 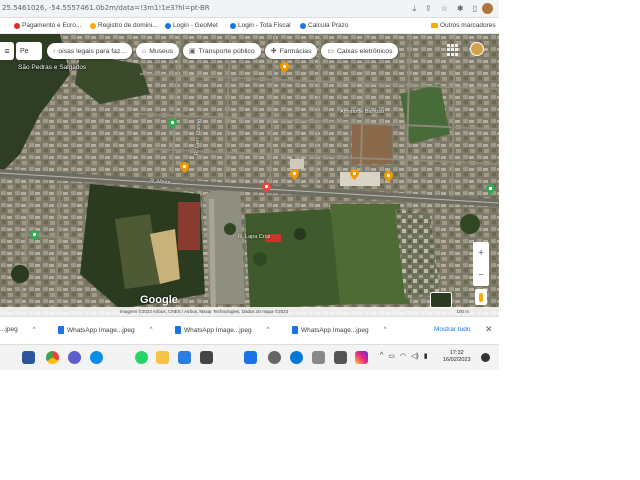 I want to click on edge-icon, so click(x=96, y=357).